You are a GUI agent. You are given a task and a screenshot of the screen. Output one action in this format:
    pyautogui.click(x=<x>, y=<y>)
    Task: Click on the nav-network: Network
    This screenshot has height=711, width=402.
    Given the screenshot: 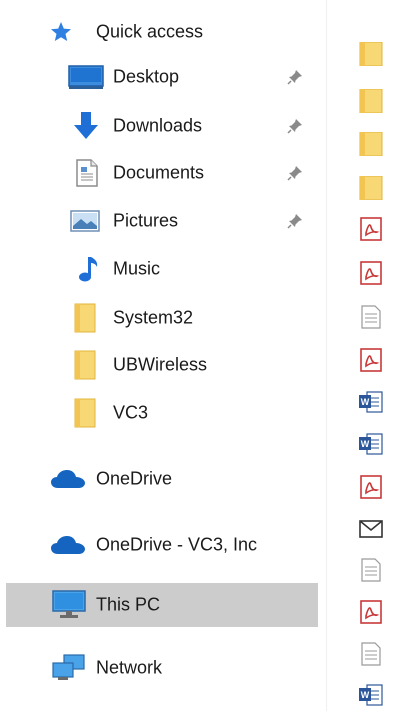 What is the action you would take?
    pyautogui.click(x=159, y=668)
    